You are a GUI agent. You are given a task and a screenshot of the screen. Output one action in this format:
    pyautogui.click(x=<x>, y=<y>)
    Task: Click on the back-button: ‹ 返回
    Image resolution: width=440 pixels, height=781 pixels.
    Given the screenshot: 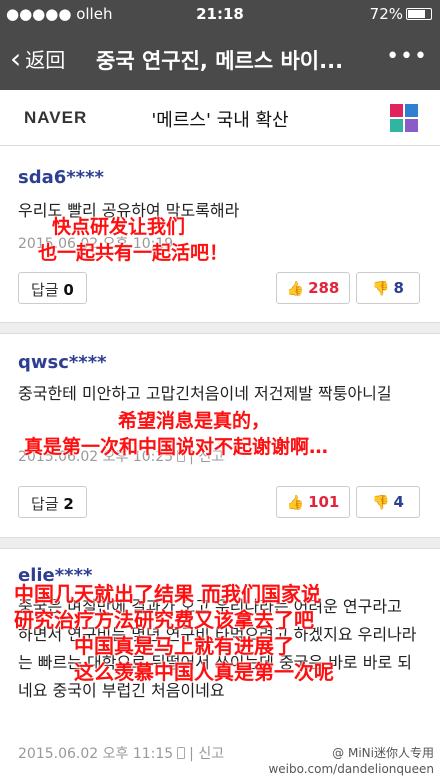 What is the action you would take?
    pyautogui.click(x=37, y=58)
    